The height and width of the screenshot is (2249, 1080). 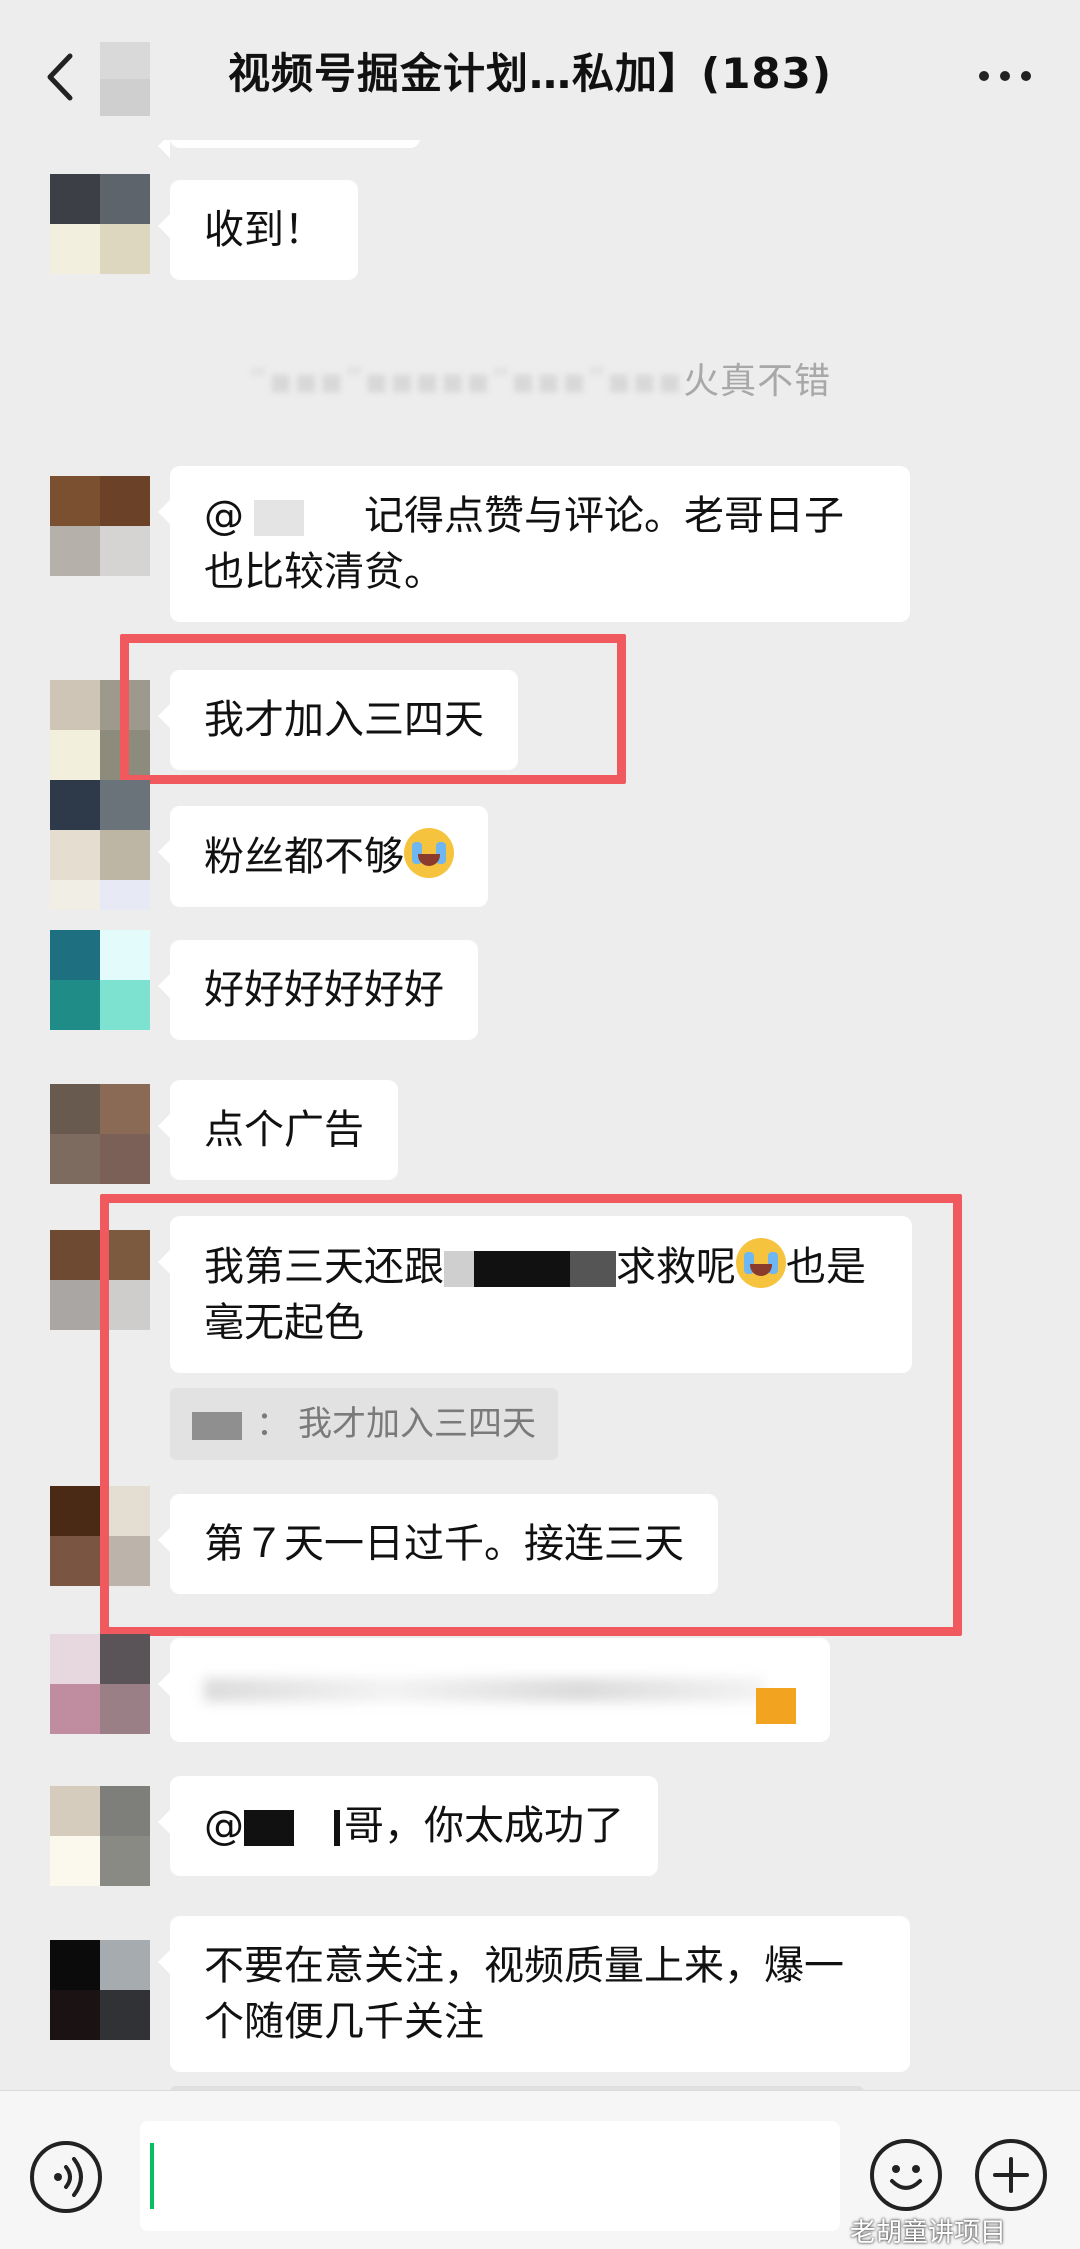 I want to click on message-text: 粉丝都不够, so click(x=304, y=857).